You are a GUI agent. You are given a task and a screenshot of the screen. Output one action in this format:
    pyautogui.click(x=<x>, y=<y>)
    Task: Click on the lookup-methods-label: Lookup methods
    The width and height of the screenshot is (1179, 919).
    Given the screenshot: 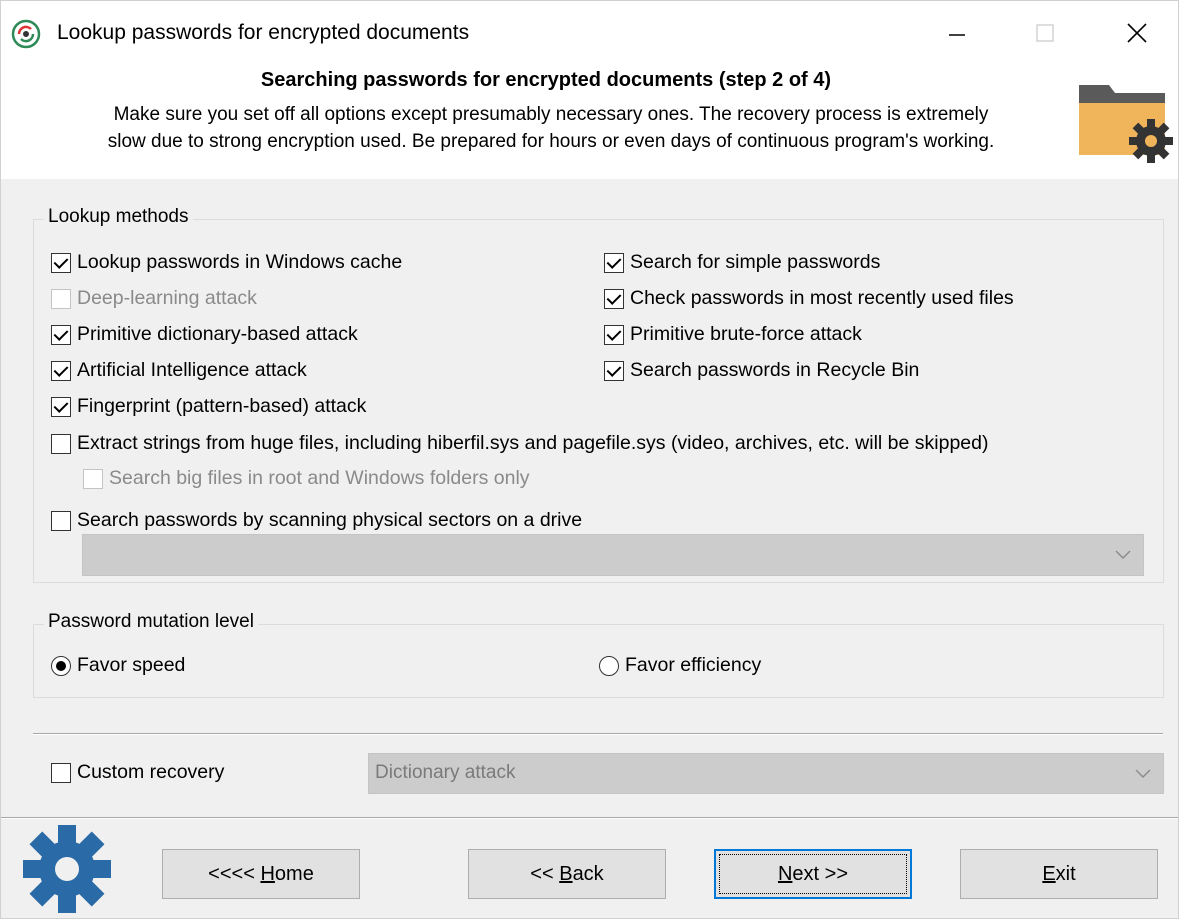 What is the action you would take?
    pyautogui.click(x=118, y=217)
    